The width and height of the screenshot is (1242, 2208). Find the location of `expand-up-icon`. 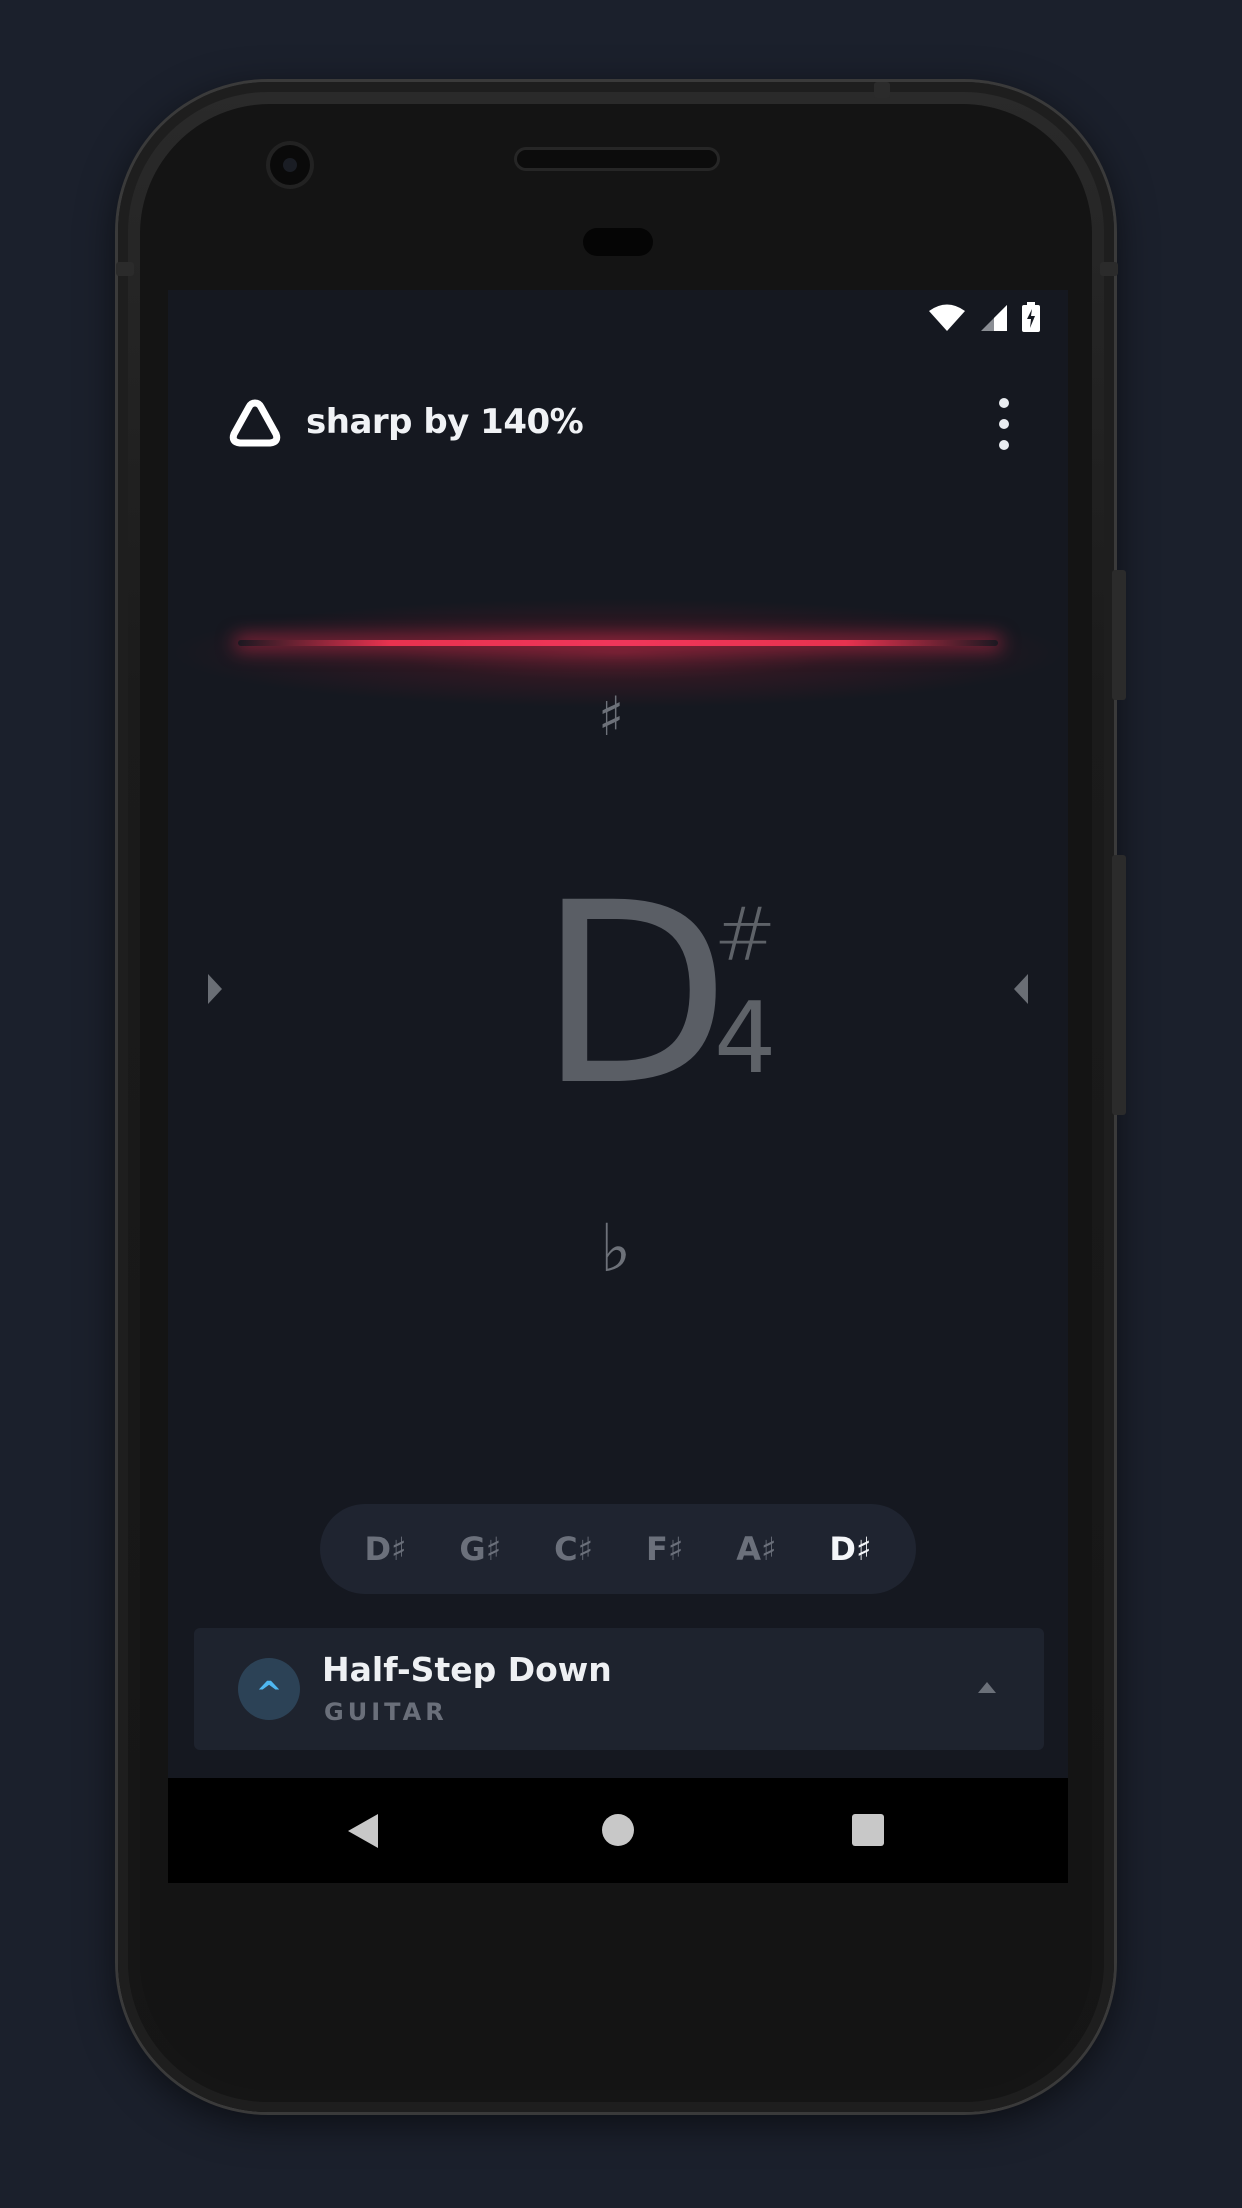

expand-up-icon is located at coordinates (987, 1687).